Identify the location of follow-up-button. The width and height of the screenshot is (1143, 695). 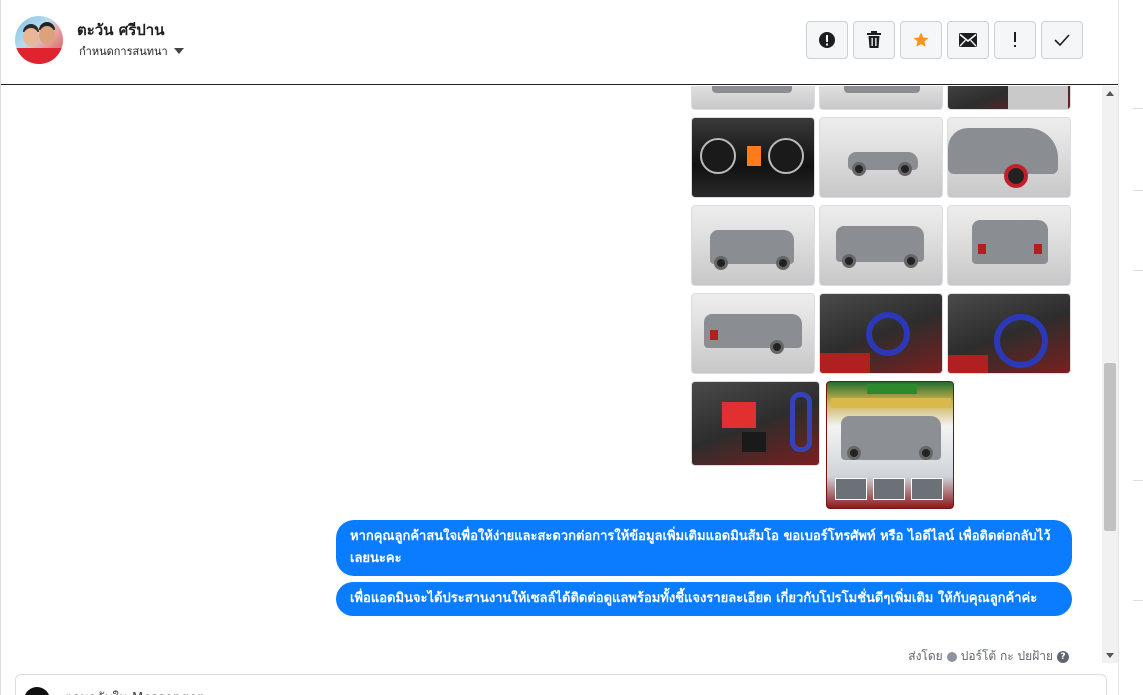
(1015, 40).